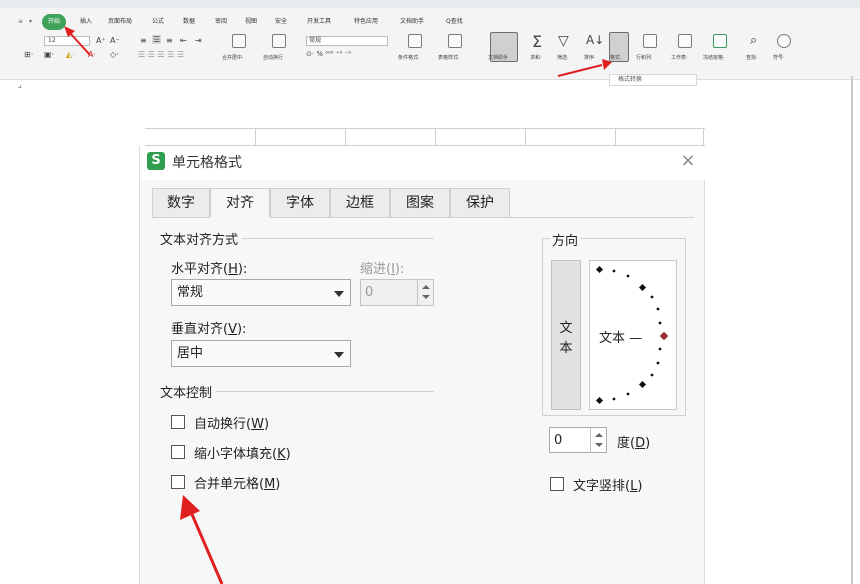  Describe the element at coordinates (852, 330) in the screenshot. I see `sheet-scrollbar` at that location.